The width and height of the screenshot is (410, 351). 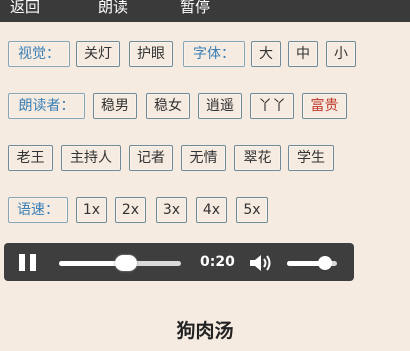 What do you see at coordinates (261, 263) in the screenshot?
I see `volume-icon` at bounding box center [261, 263].